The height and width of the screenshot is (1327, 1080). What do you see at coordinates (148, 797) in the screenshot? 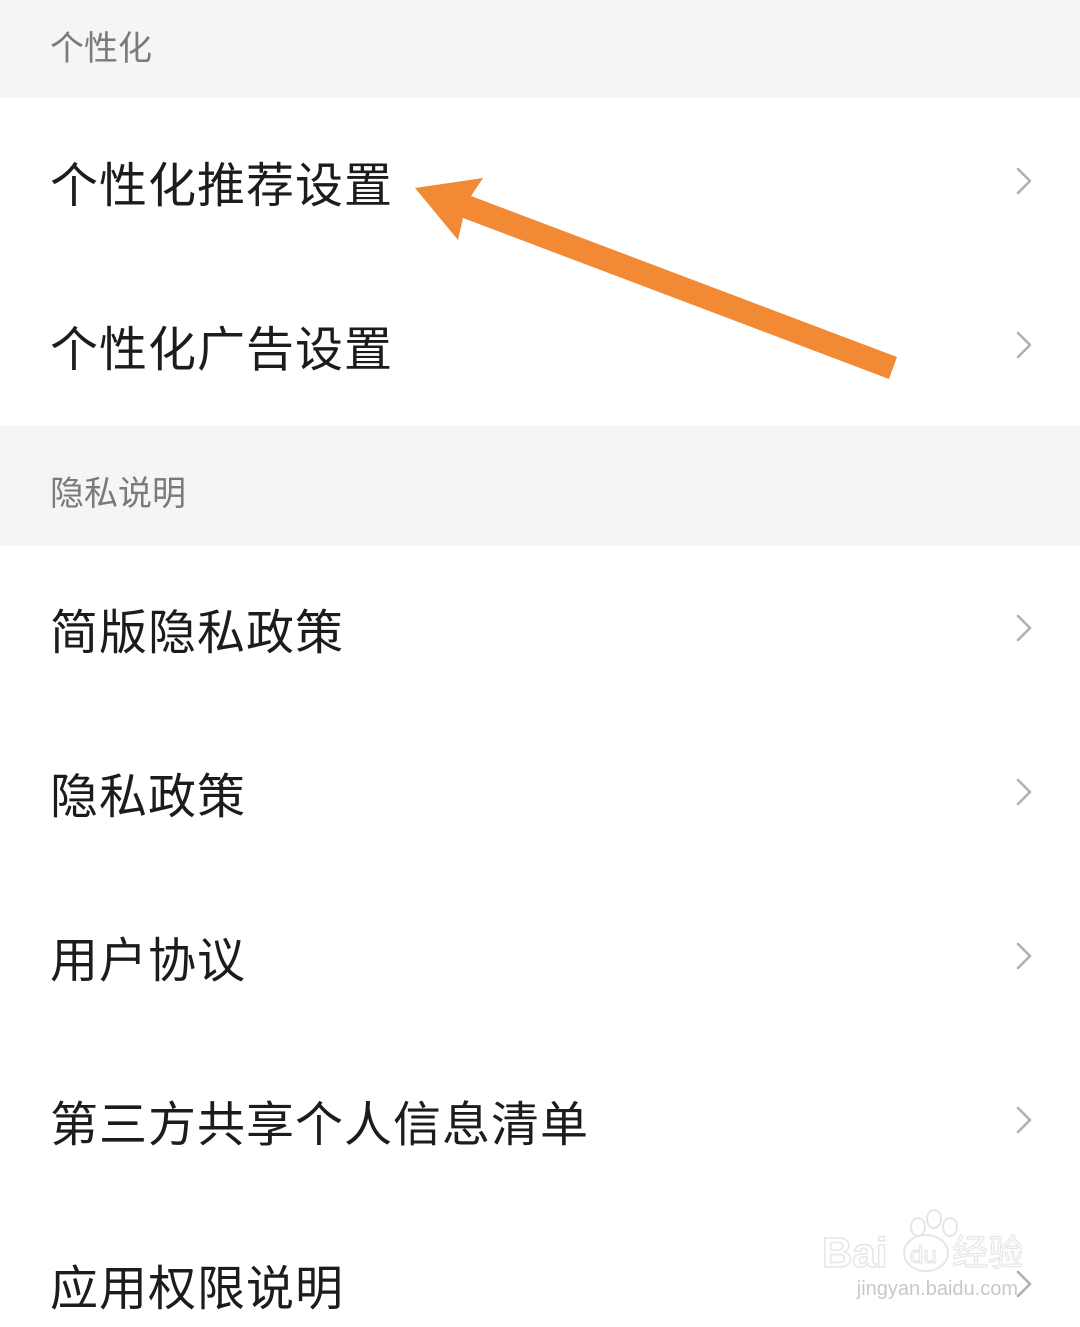
I see `settings-item-label: 隐私政策` at bounding box center [148, 797].